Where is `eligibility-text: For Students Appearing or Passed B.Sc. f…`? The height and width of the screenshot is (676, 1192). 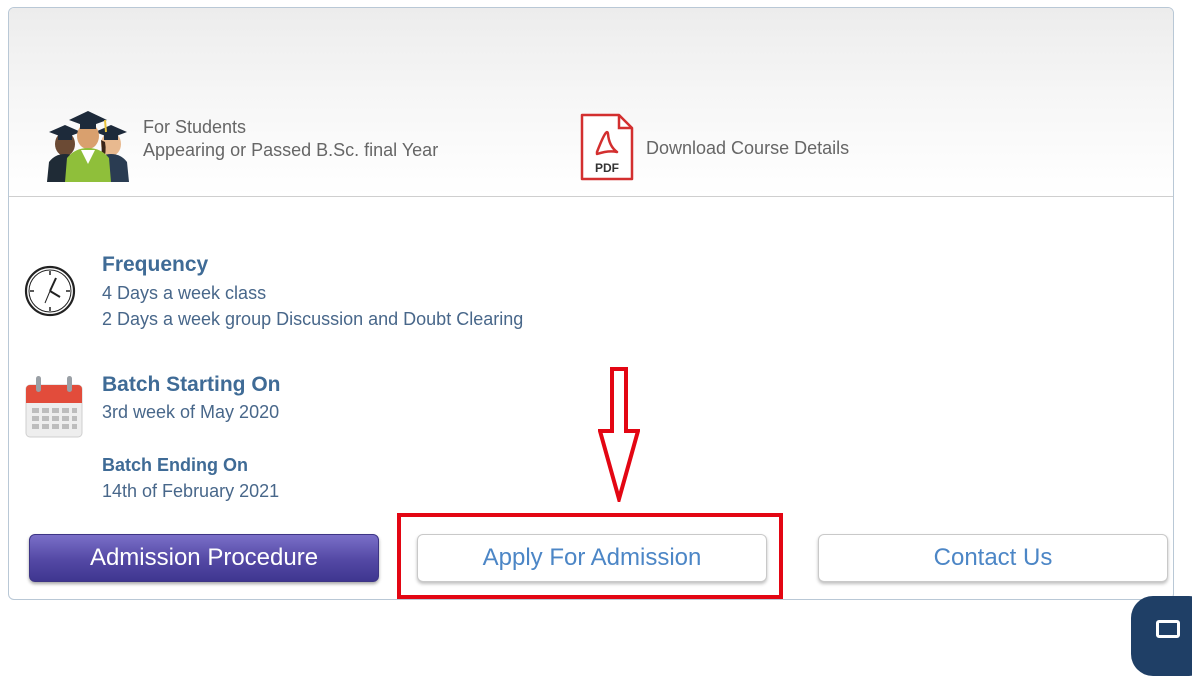
eligibility-text: For Students Appearing or Passed B.Sc. f… is located at coordinates (290, 139).